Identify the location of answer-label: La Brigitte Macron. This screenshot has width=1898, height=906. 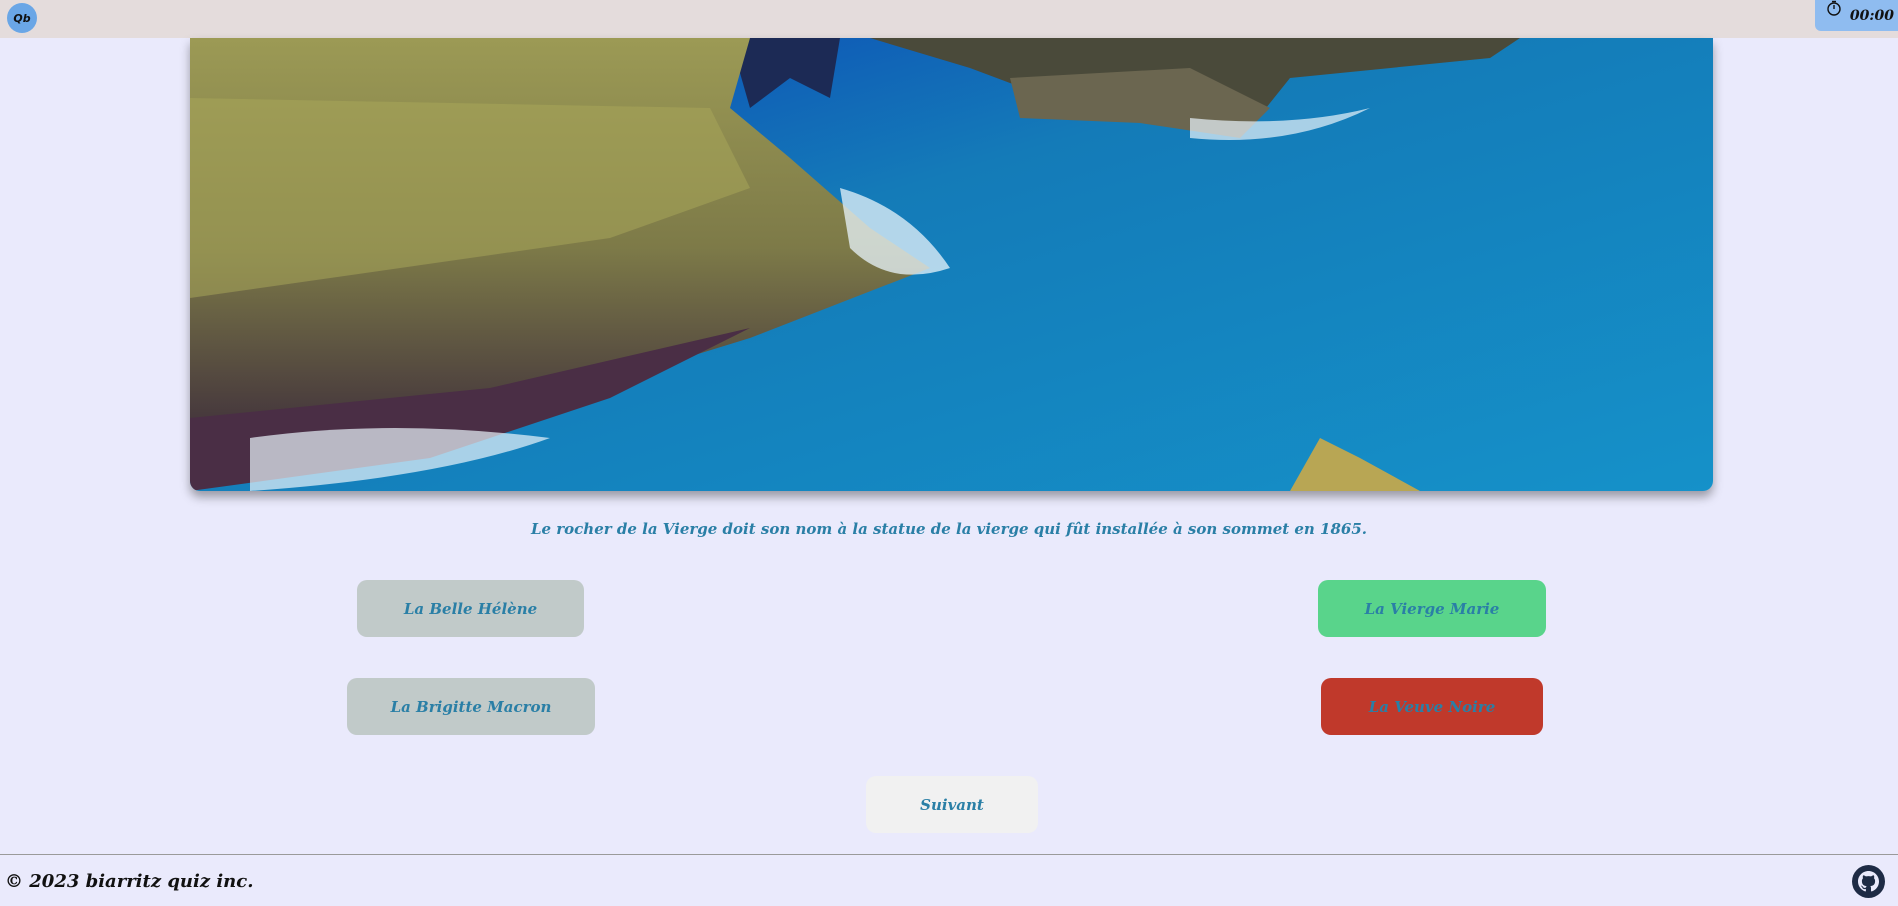
(471, 706).